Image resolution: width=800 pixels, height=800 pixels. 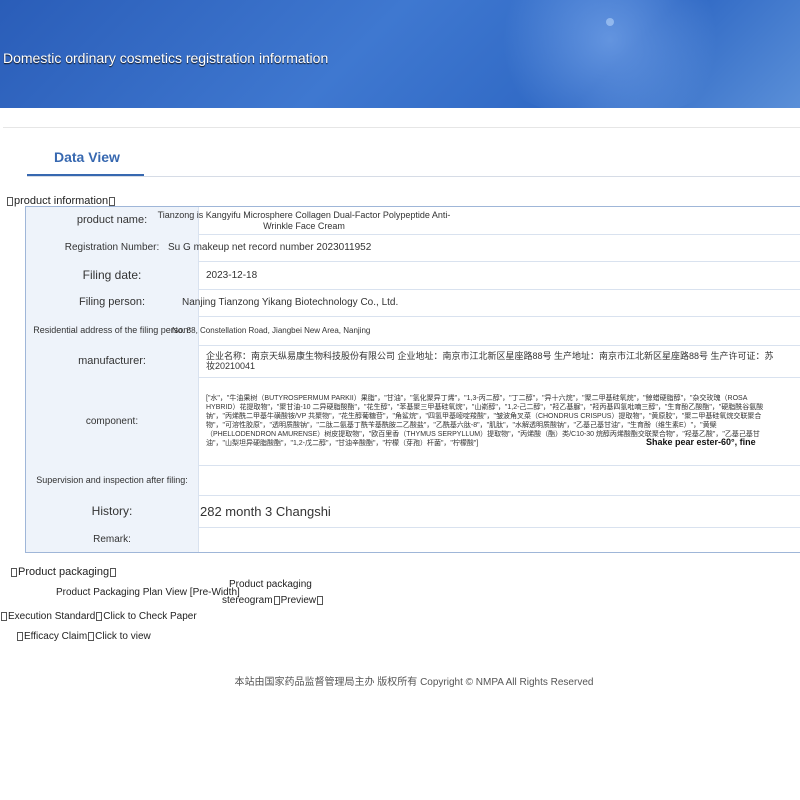 What do you see at coordinates (123, 636) in the screenshot?
I see `click-to-view-link: Click to view` at bounding box center [123, 636].